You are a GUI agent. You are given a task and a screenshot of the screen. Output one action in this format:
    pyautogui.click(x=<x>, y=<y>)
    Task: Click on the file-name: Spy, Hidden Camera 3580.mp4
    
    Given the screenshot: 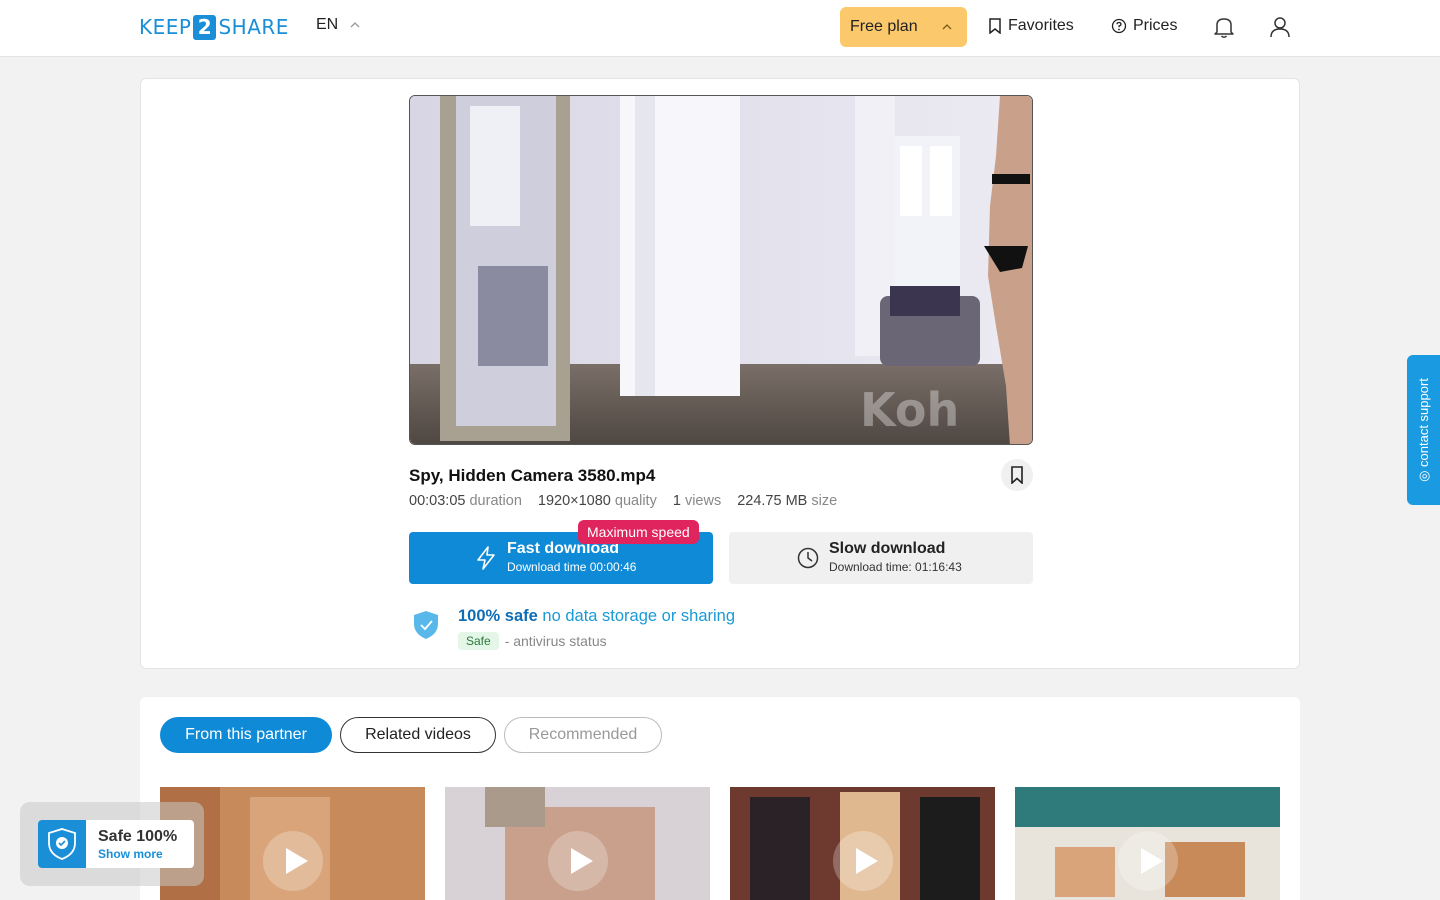 What is the action you would take?
    pyautogui.click(x=532, y=475)
    